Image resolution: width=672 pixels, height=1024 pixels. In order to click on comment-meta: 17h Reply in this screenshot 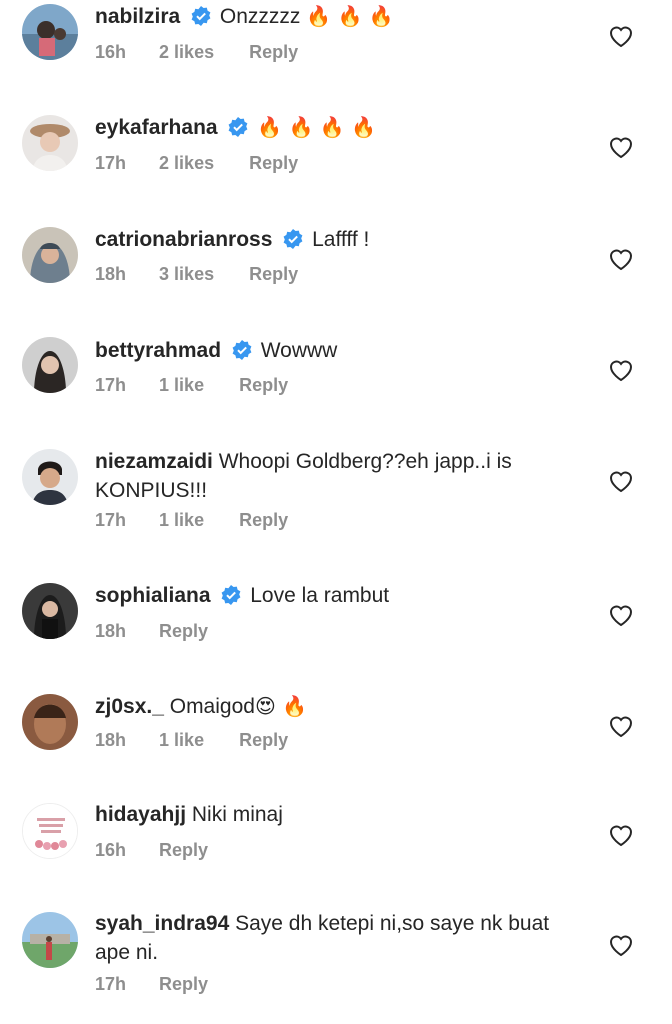, I will do `click(165, 984)`.